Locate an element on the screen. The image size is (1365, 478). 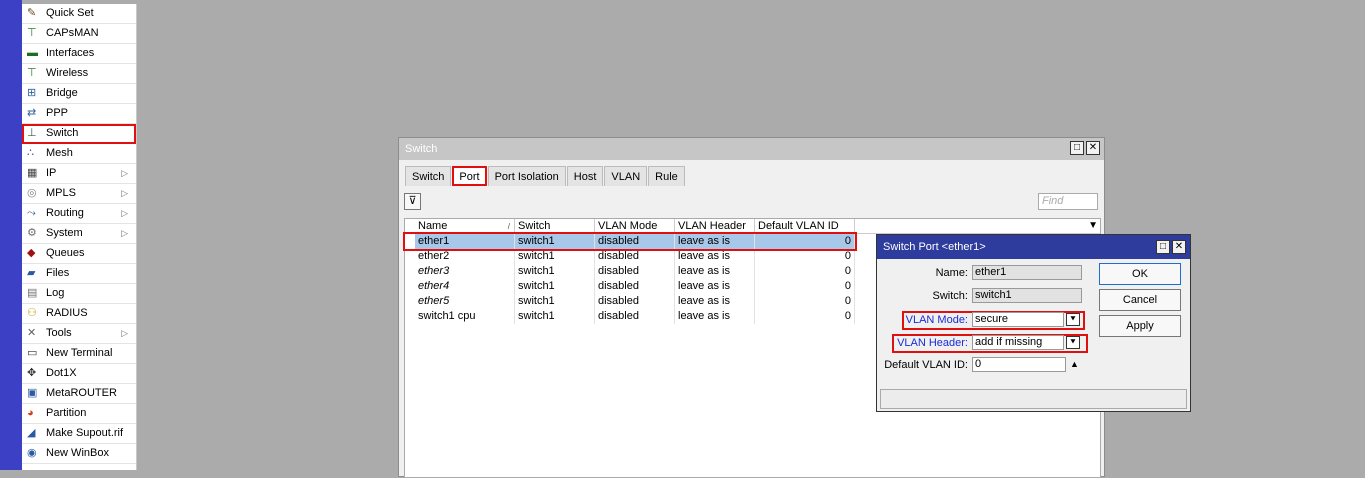
table-row: ether3 switch1 disabled leave as is 0 is located at coordinates (630, 271).